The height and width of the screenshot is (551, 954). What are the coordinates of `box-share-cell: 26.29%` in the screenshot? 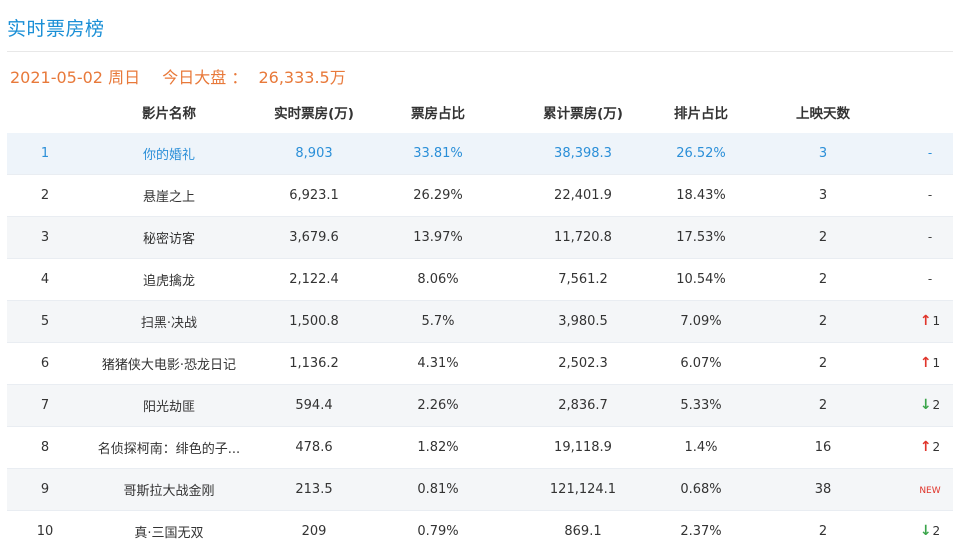 It's located at (438, 195).